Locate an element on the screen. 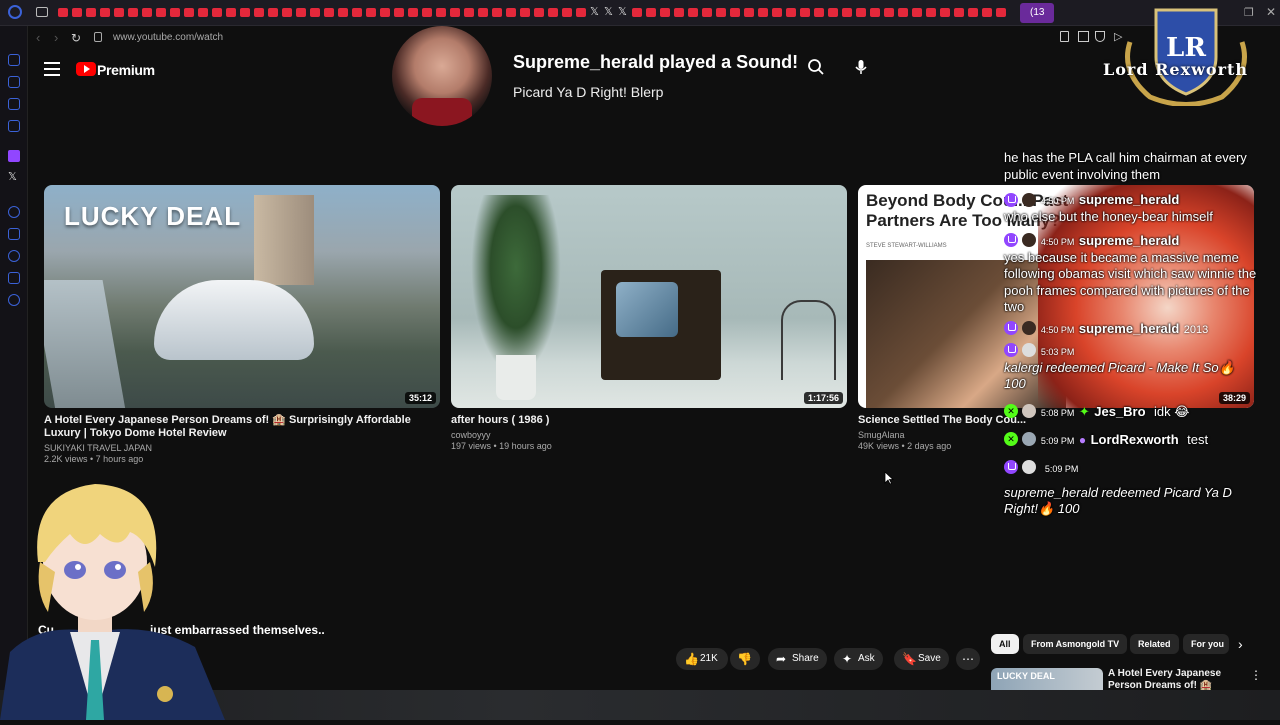 The height and width of the screenshot is (725, 1280). reload-icon: ↻ is located at coordinates (76, 38).